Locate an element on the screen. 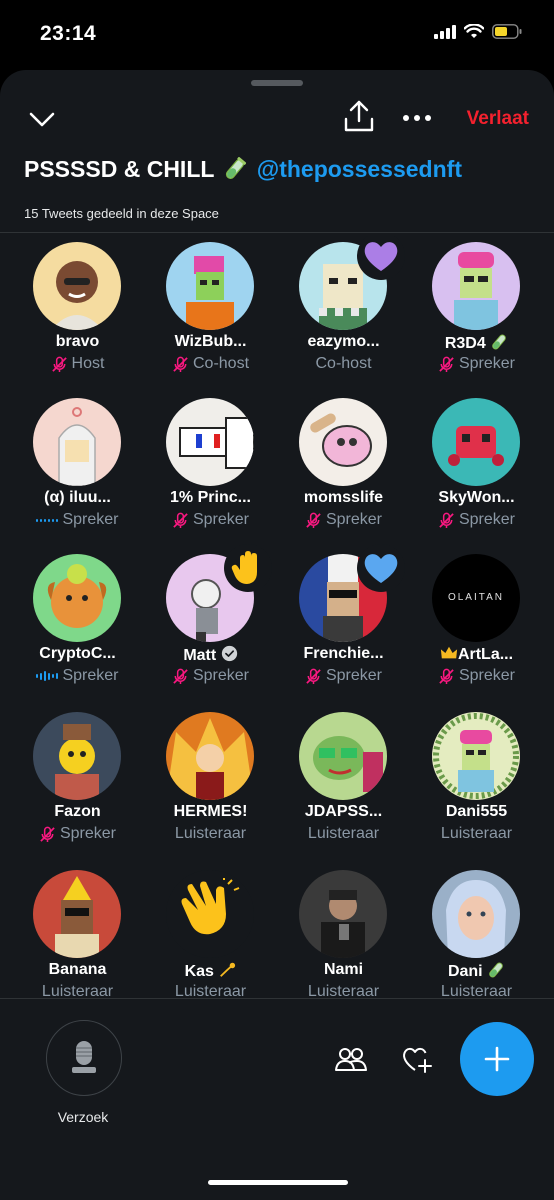 This screenshot has width=554, height=1200. avatar: OLAITAN is located at coordinates (476, 598).